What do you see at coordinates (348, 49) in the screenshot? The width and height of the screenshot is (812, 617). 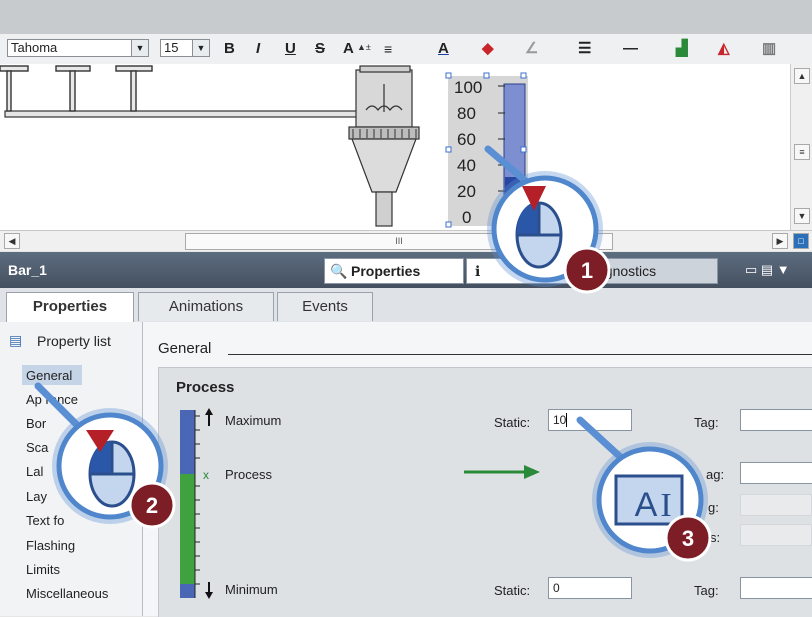 I see `font-grow-button: A` at bounding box center [348, 49].